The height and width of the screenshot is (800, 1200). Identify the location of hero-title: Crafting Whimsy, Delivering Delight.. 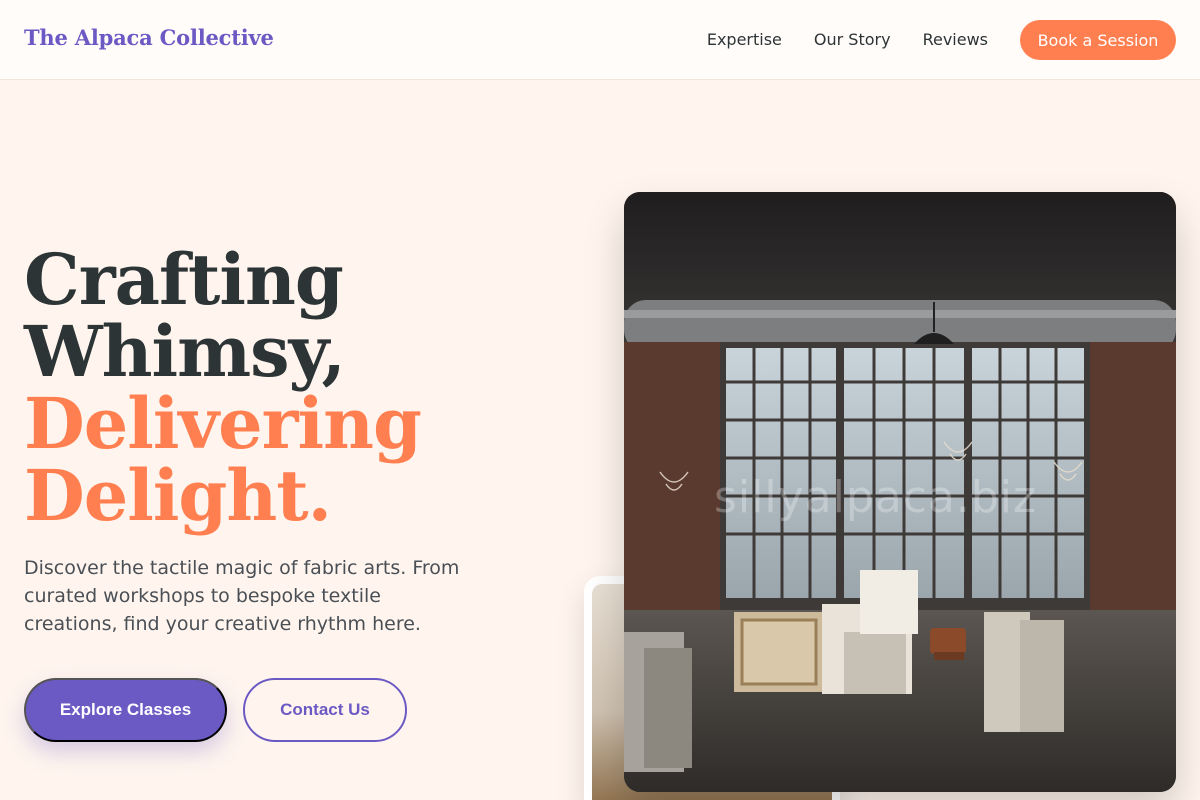
(223, 387).